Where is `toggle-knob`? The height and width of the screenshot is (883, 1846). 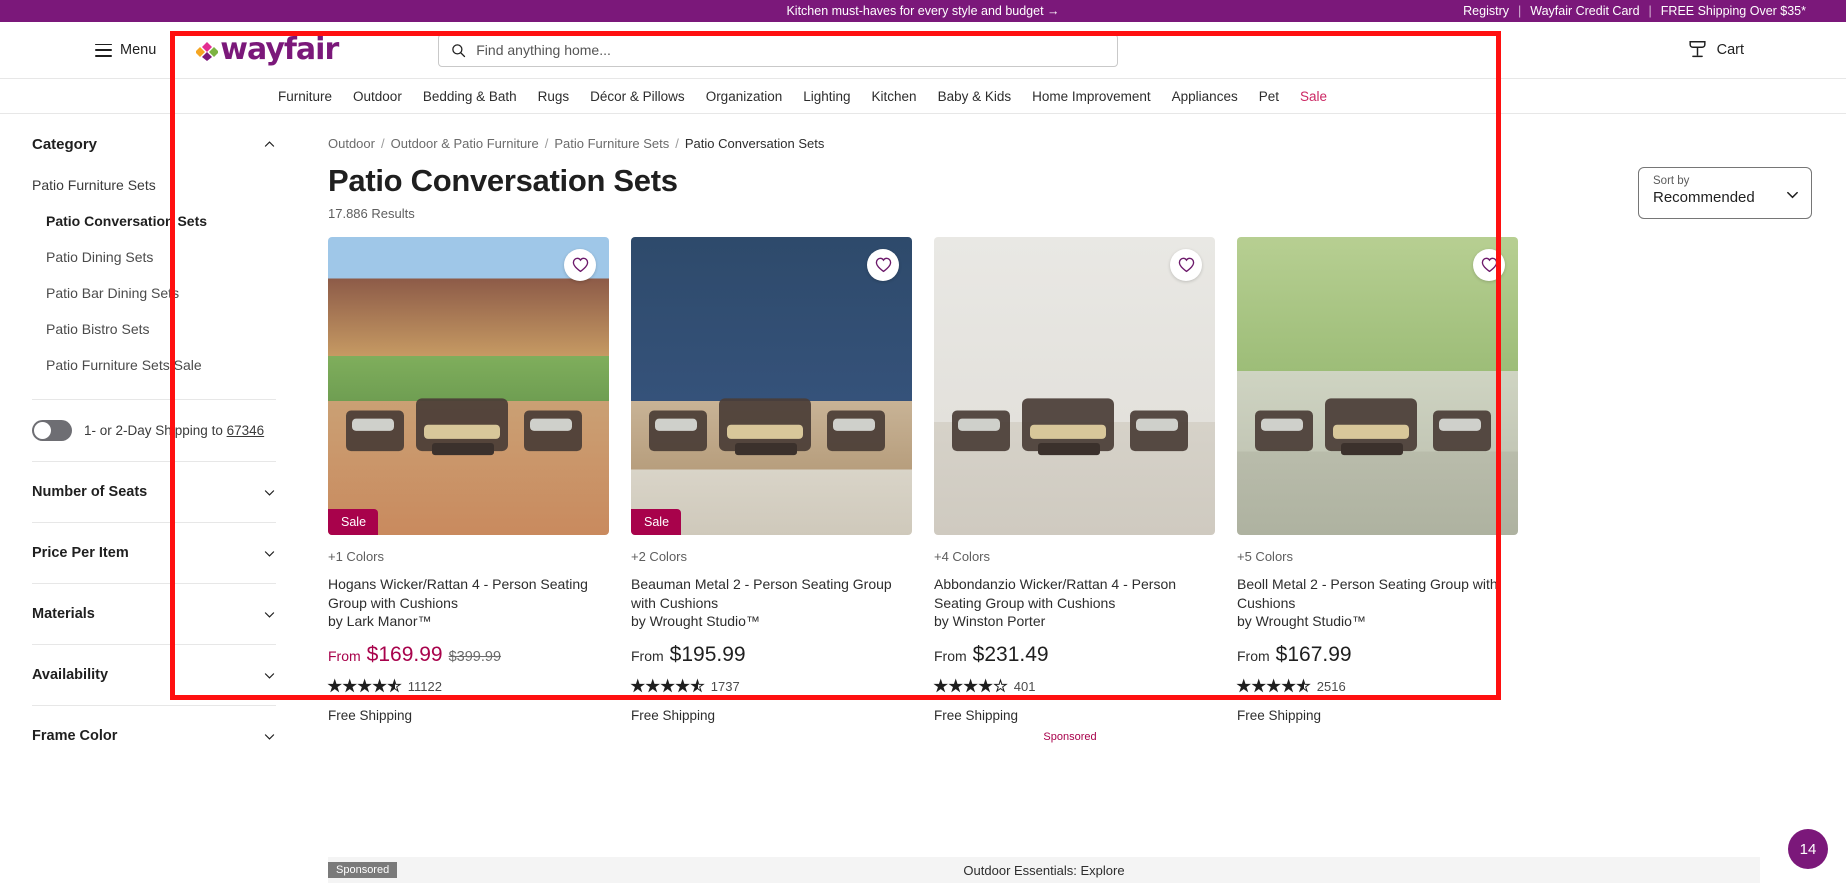 toggle-knob is located at coordinates (42, 430).